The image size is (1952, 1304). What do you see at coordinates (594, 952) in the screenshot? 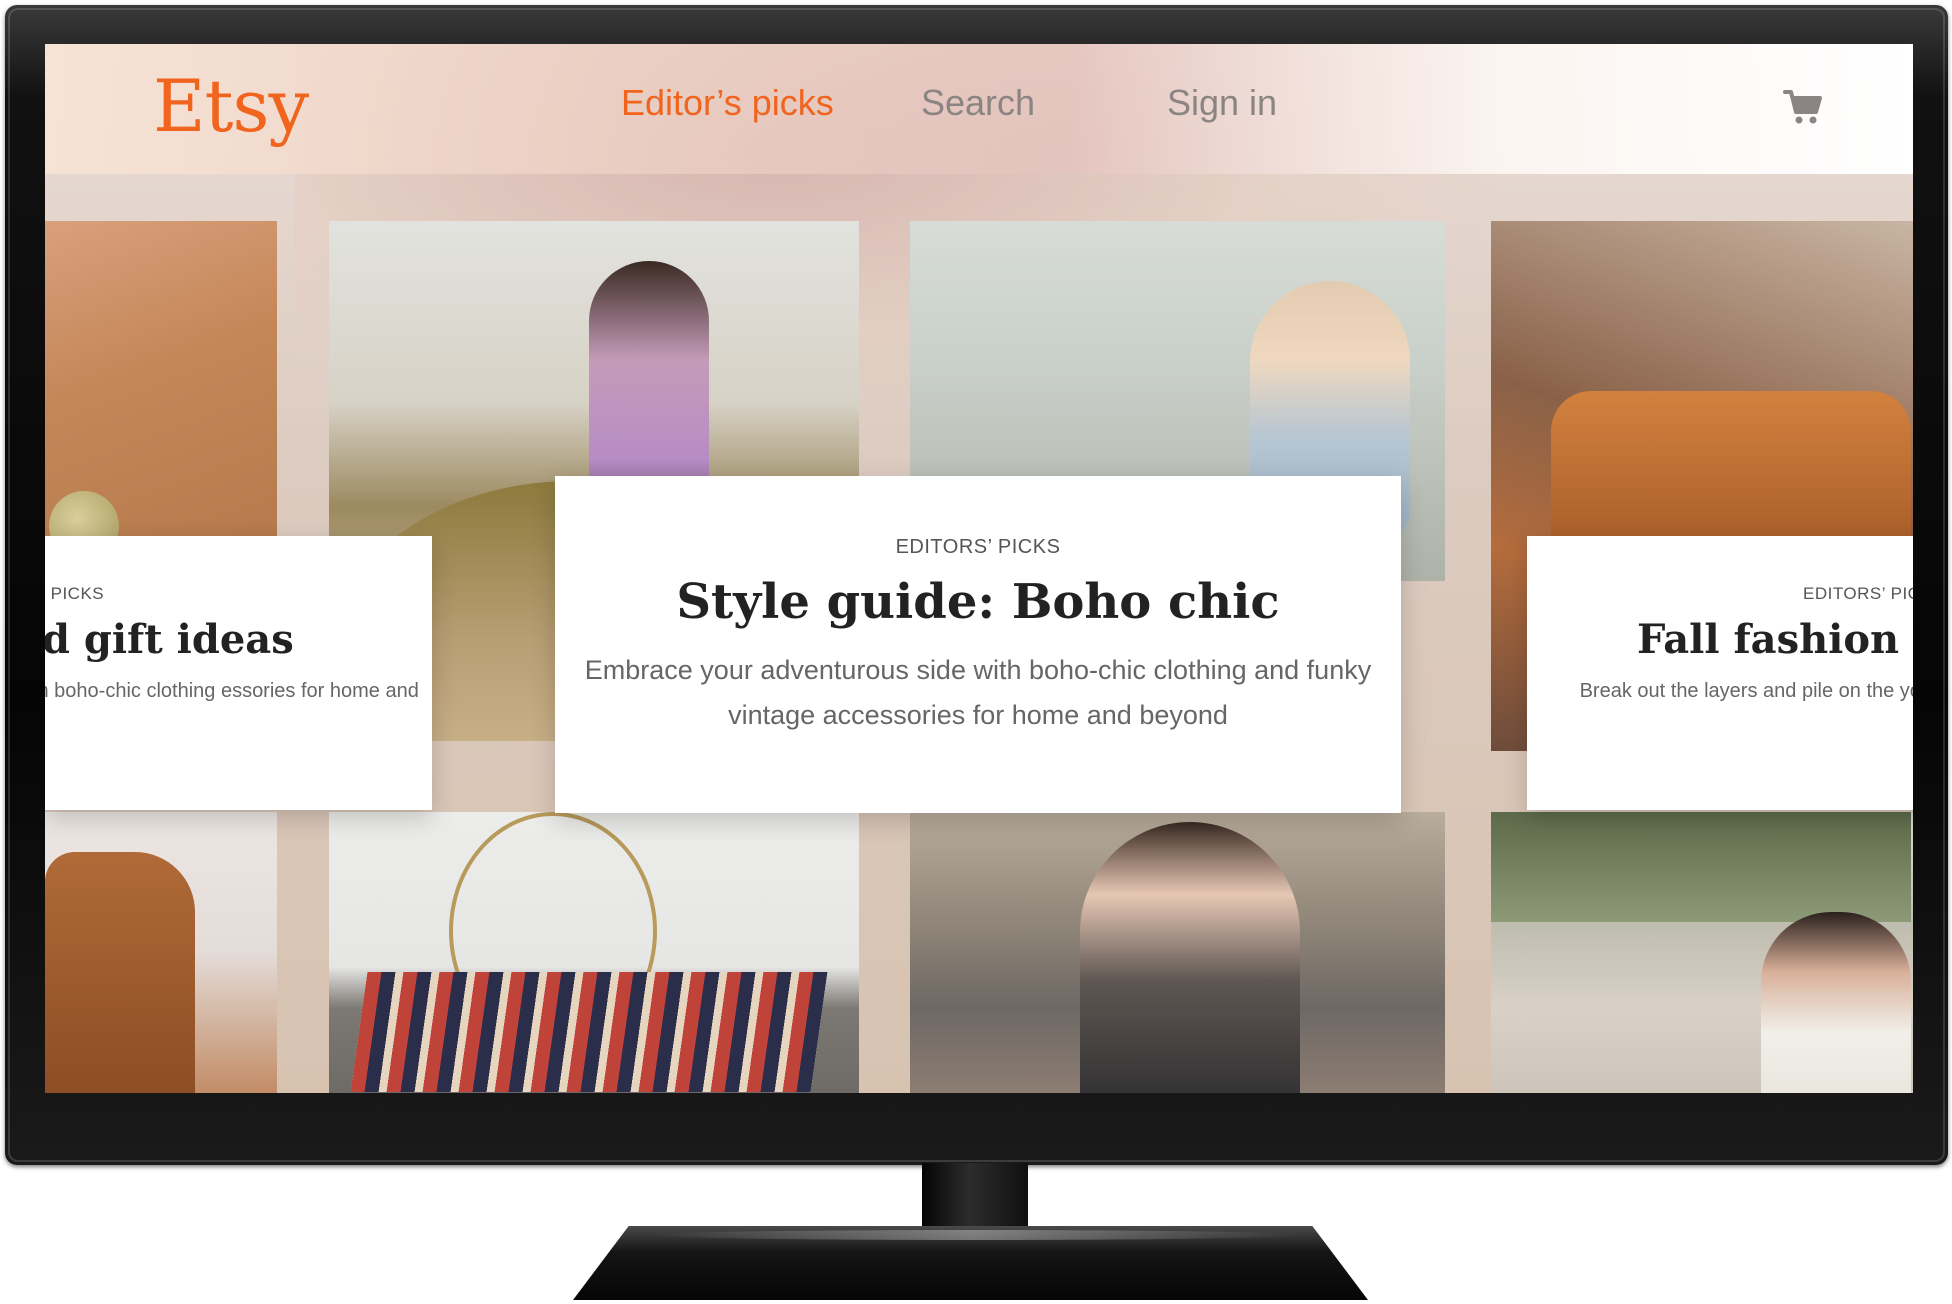
I see `tile-rug-decor` at bounding box center [594, 952].